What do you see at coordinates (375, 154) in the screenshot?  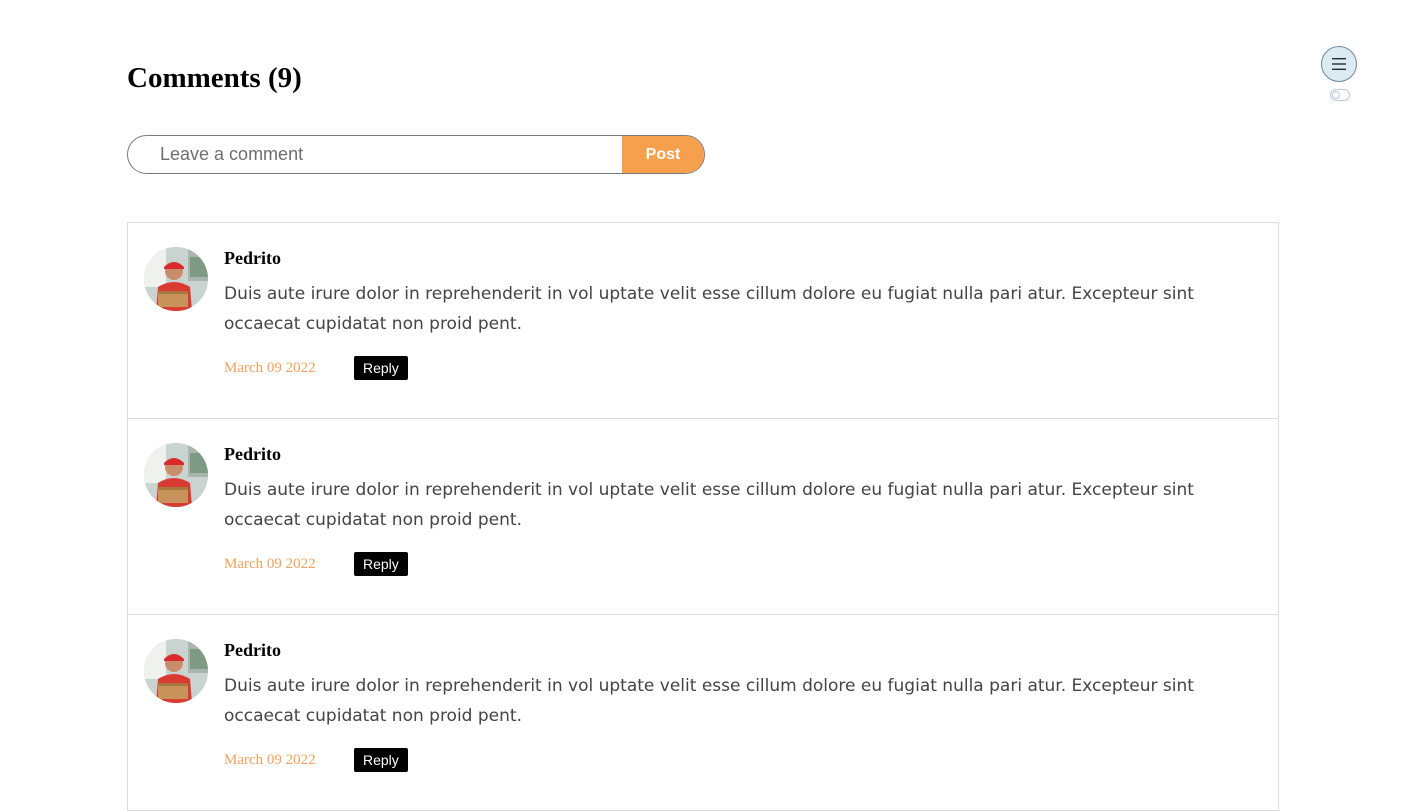 I see `comment-input` at bounding box center [375, 154].